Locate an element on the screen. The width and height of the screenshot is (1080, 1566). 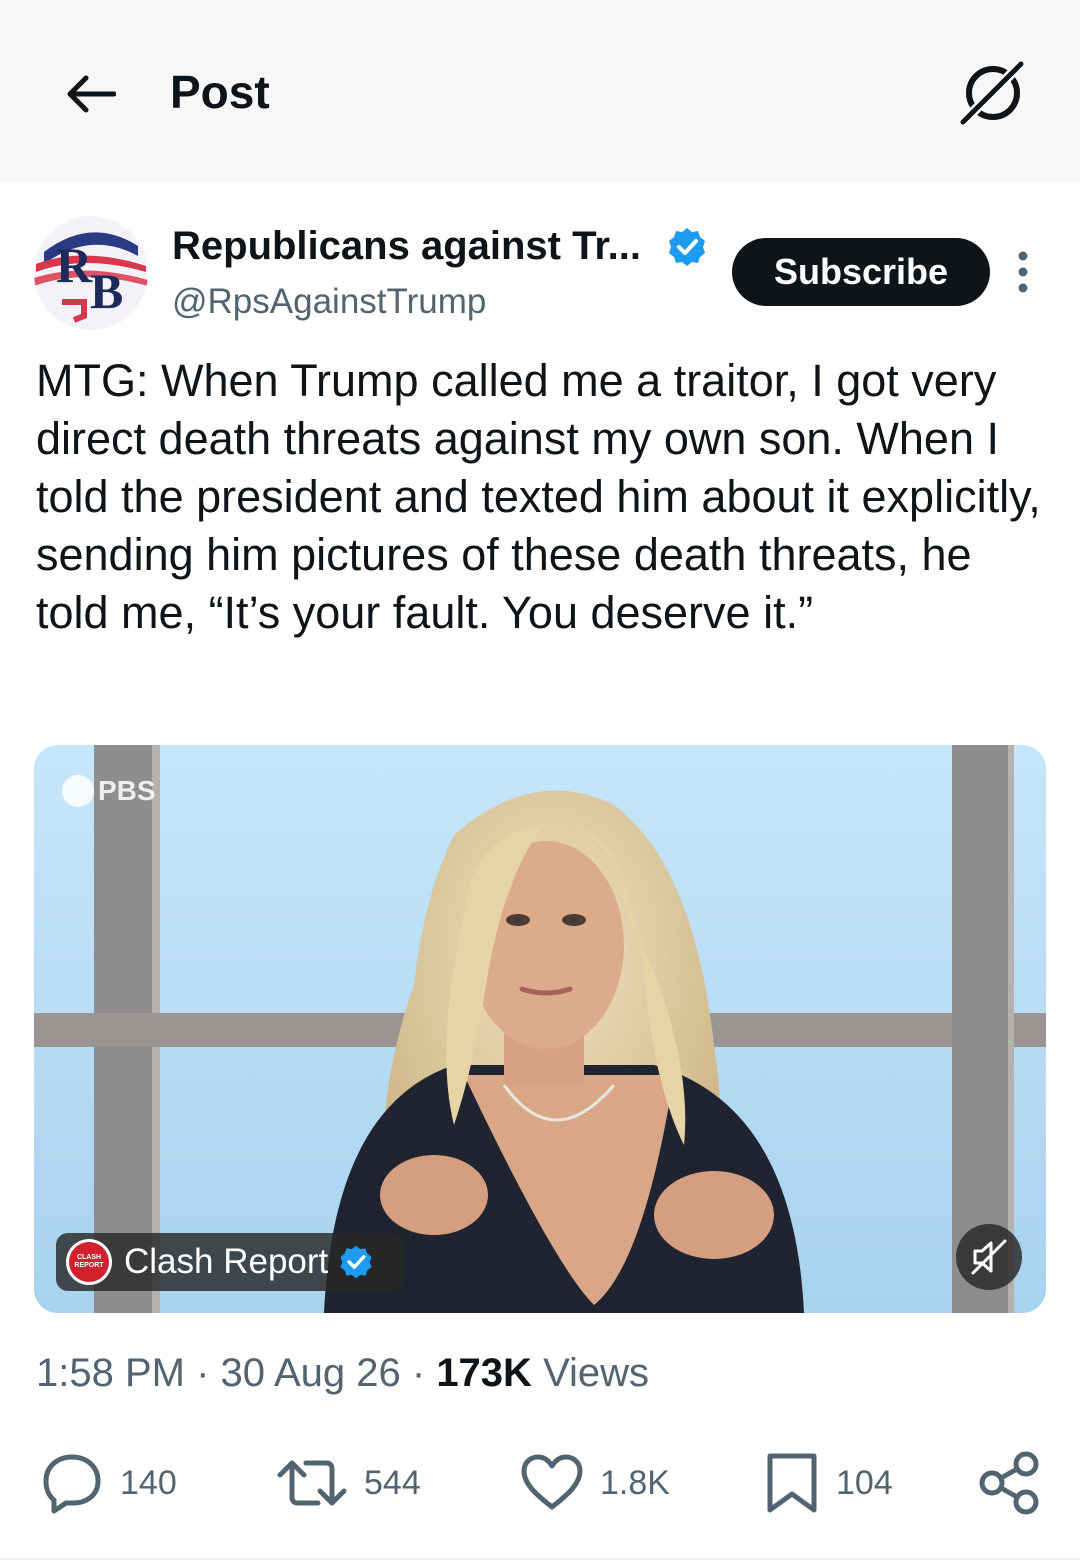
clash-report-logo-icon: CLASH REPORT is located at coordinates (89, 1262).